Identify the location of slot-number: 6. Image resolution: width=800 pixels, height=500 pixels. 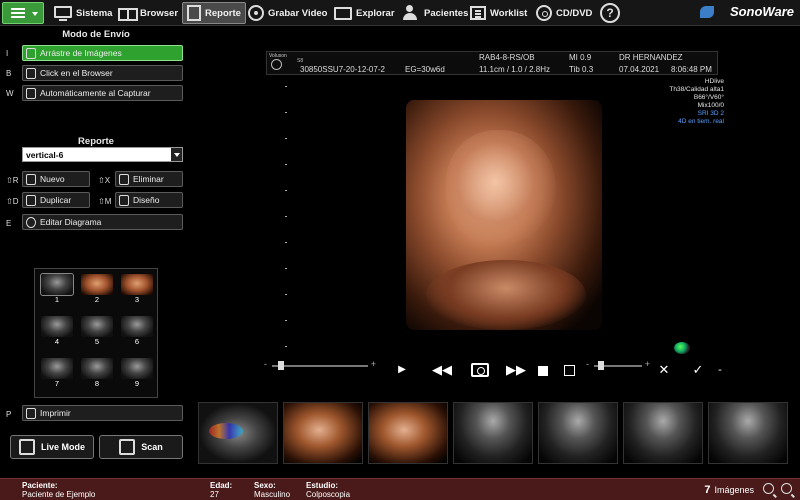
(137, 341).